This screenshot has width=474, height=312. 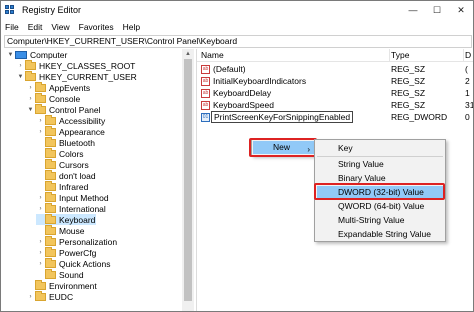 I want to click on tree-label: Colors, so click(x=71, y=153).